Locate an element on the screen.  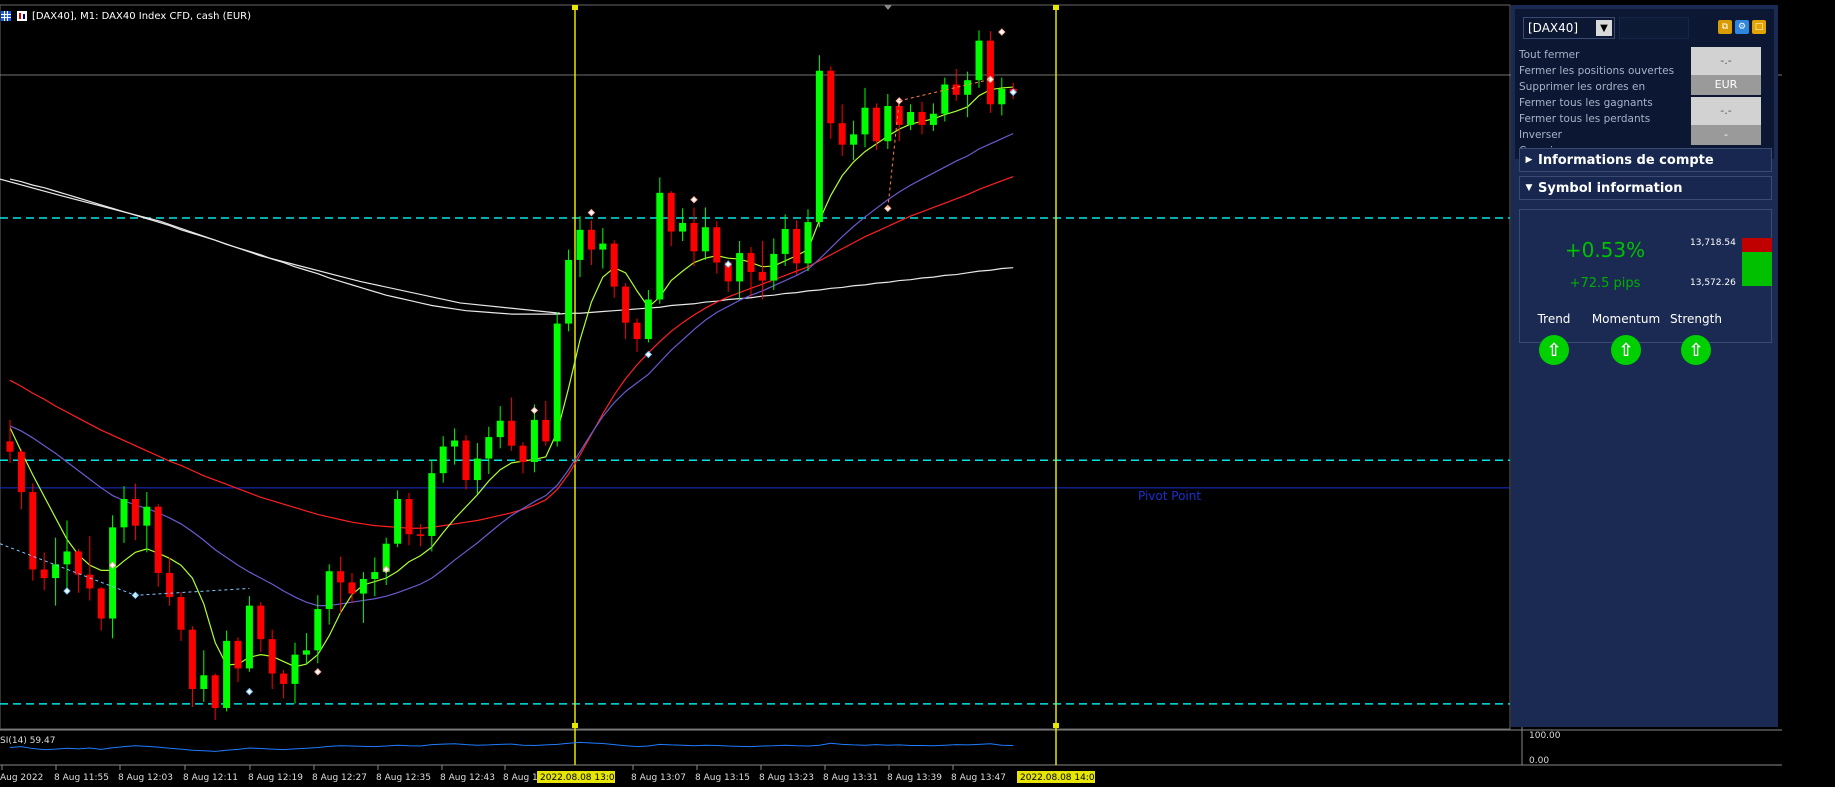
volume-input is located at coordinates (1654, 28).